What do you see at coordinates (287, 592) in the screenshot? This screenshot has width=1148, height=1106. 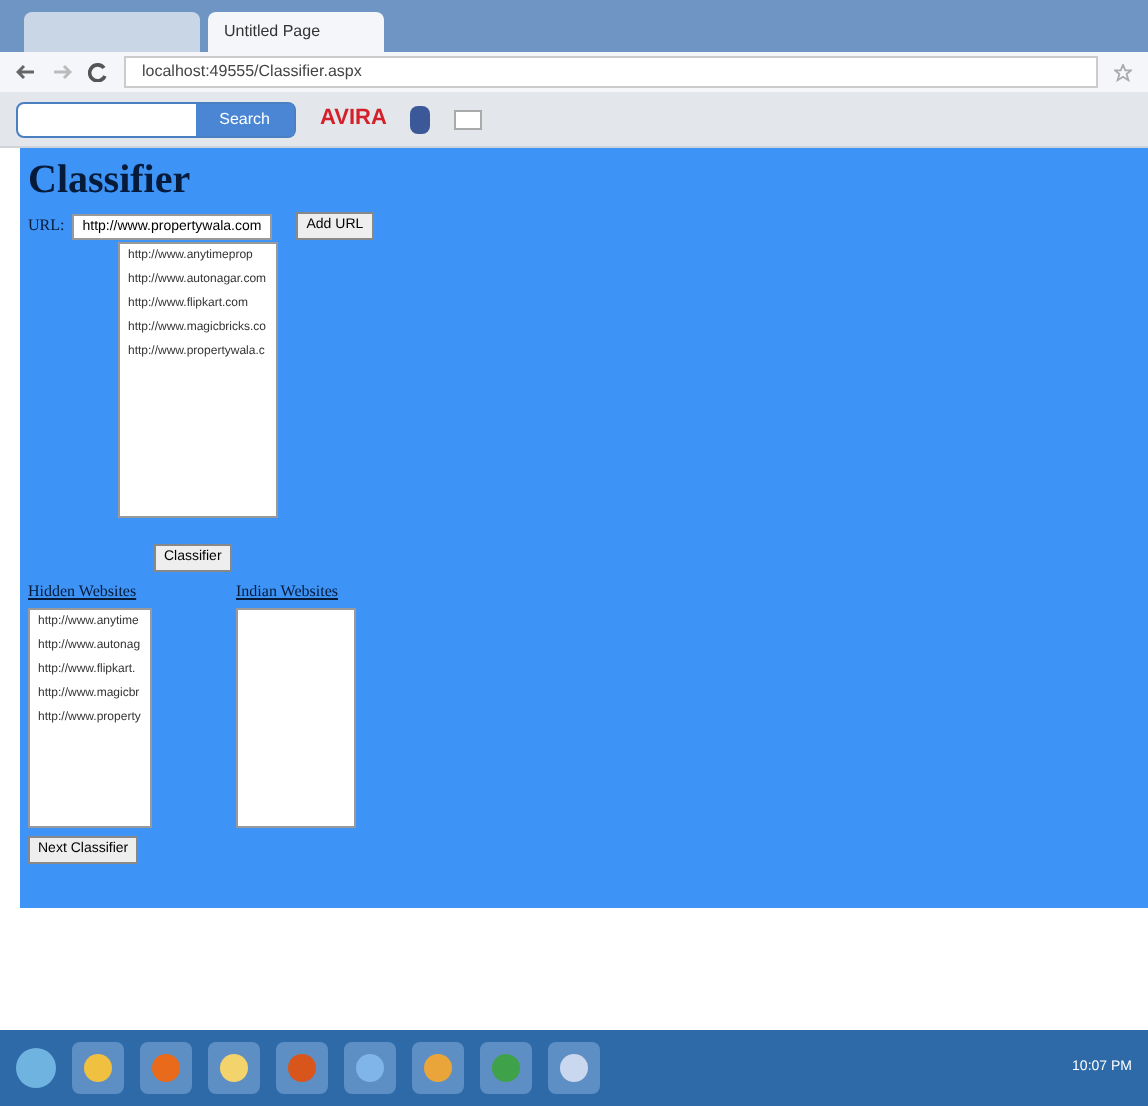 I see `column-heading: Indian Websites` at bounding box center [287, 592].